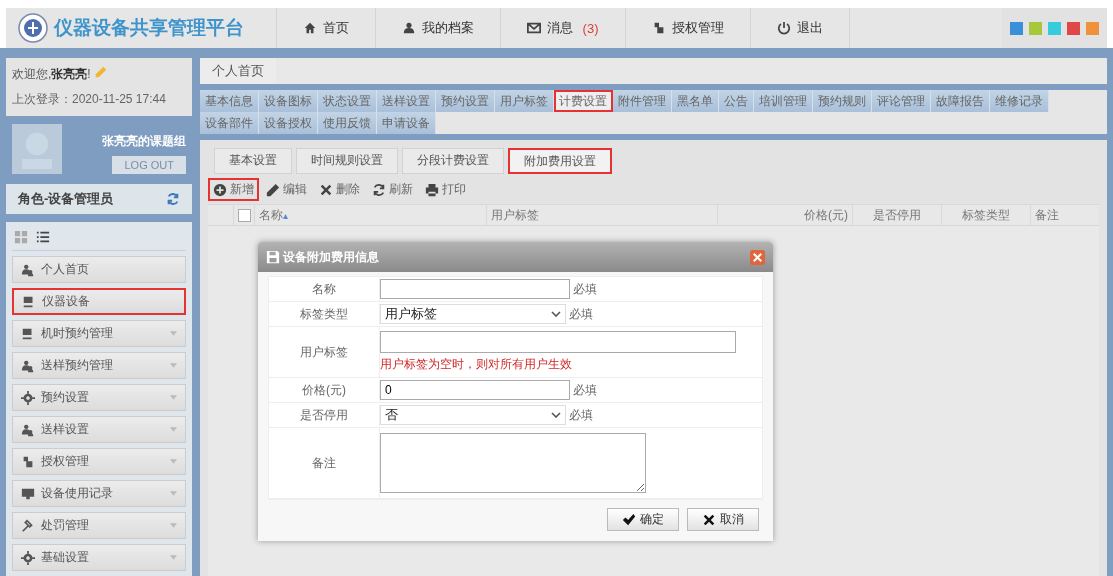  What do you see at coordinates (21, 237) in the screenshot?
I see `grid-view-icon` at bounding box center [21, 237].